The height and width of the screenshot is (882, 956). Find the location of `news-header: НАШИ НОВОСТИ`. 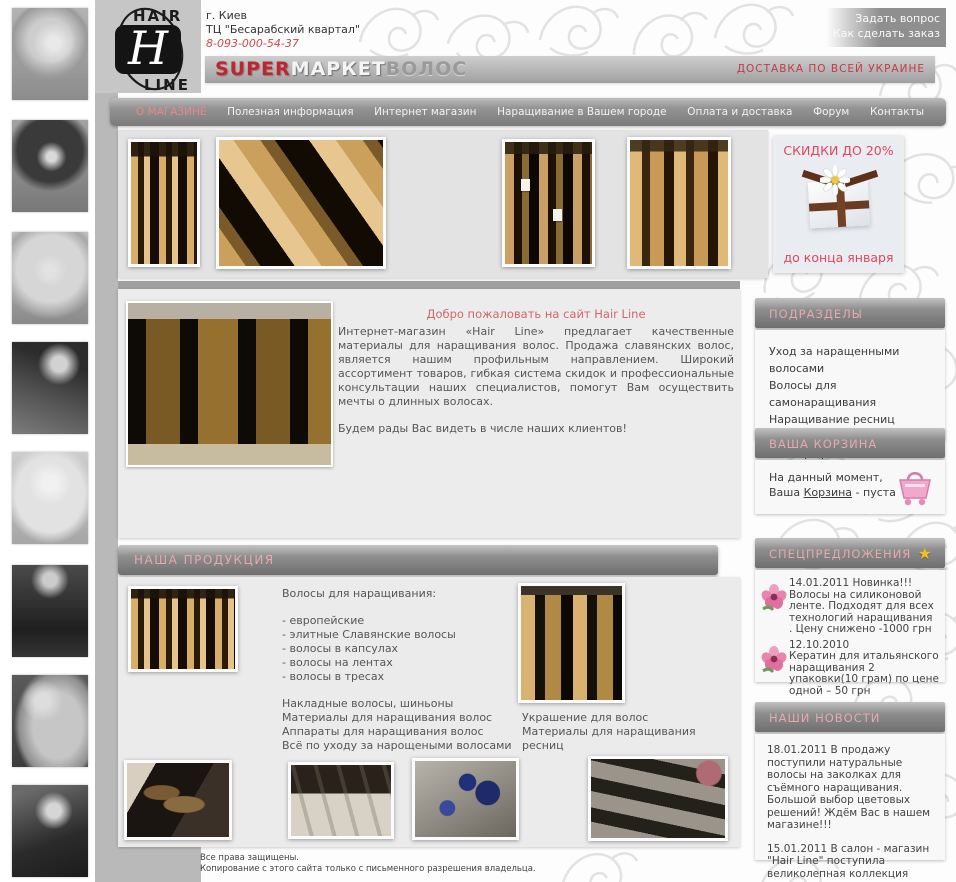

news-header: НАШИ НОВОСТИ is located at coordinates (850, 717).